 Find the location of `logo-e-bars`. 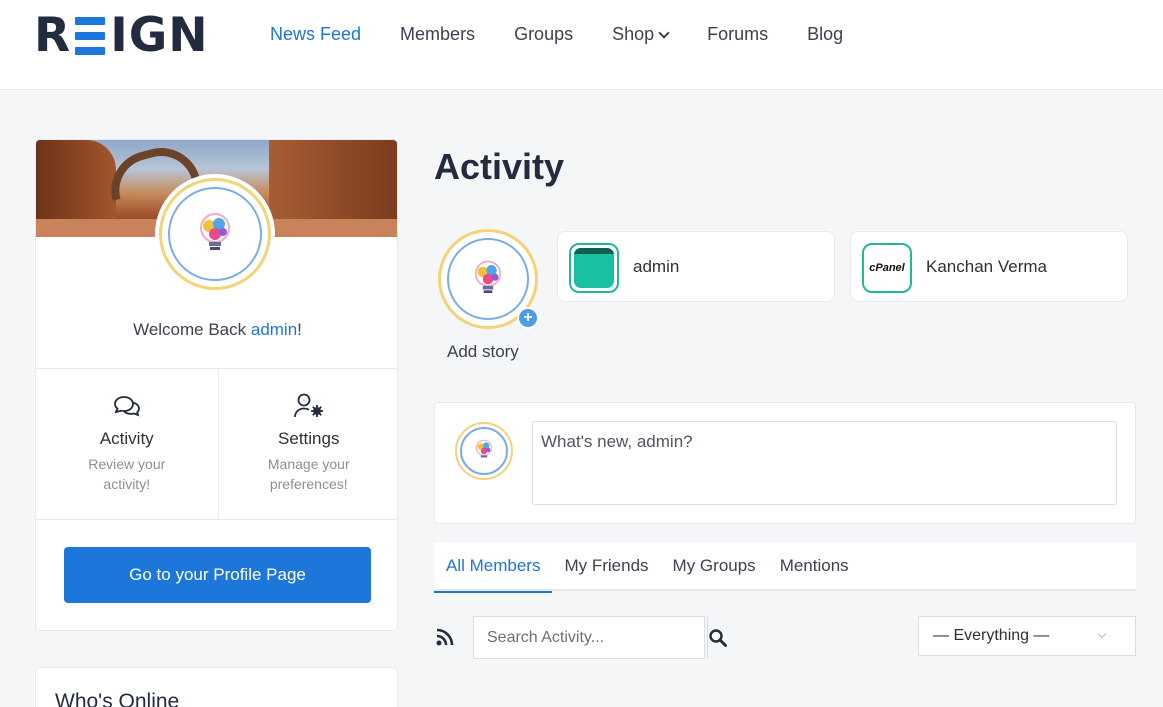

logo-e-bars is located at coordinates (90, 36).